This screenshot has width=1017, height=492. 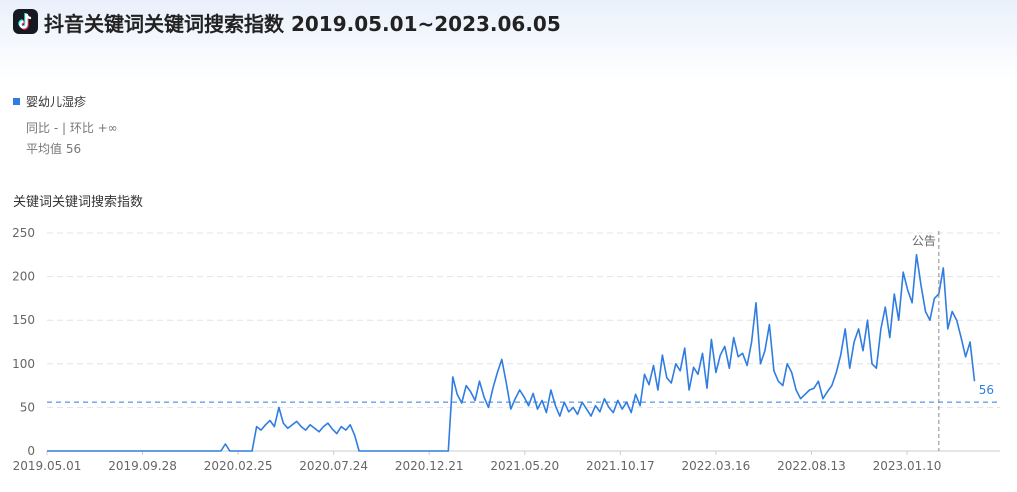 What do you see at coordinates (986, 390) in the screenshot?
I see `average-label: 56` at bounding box center [986, 390].